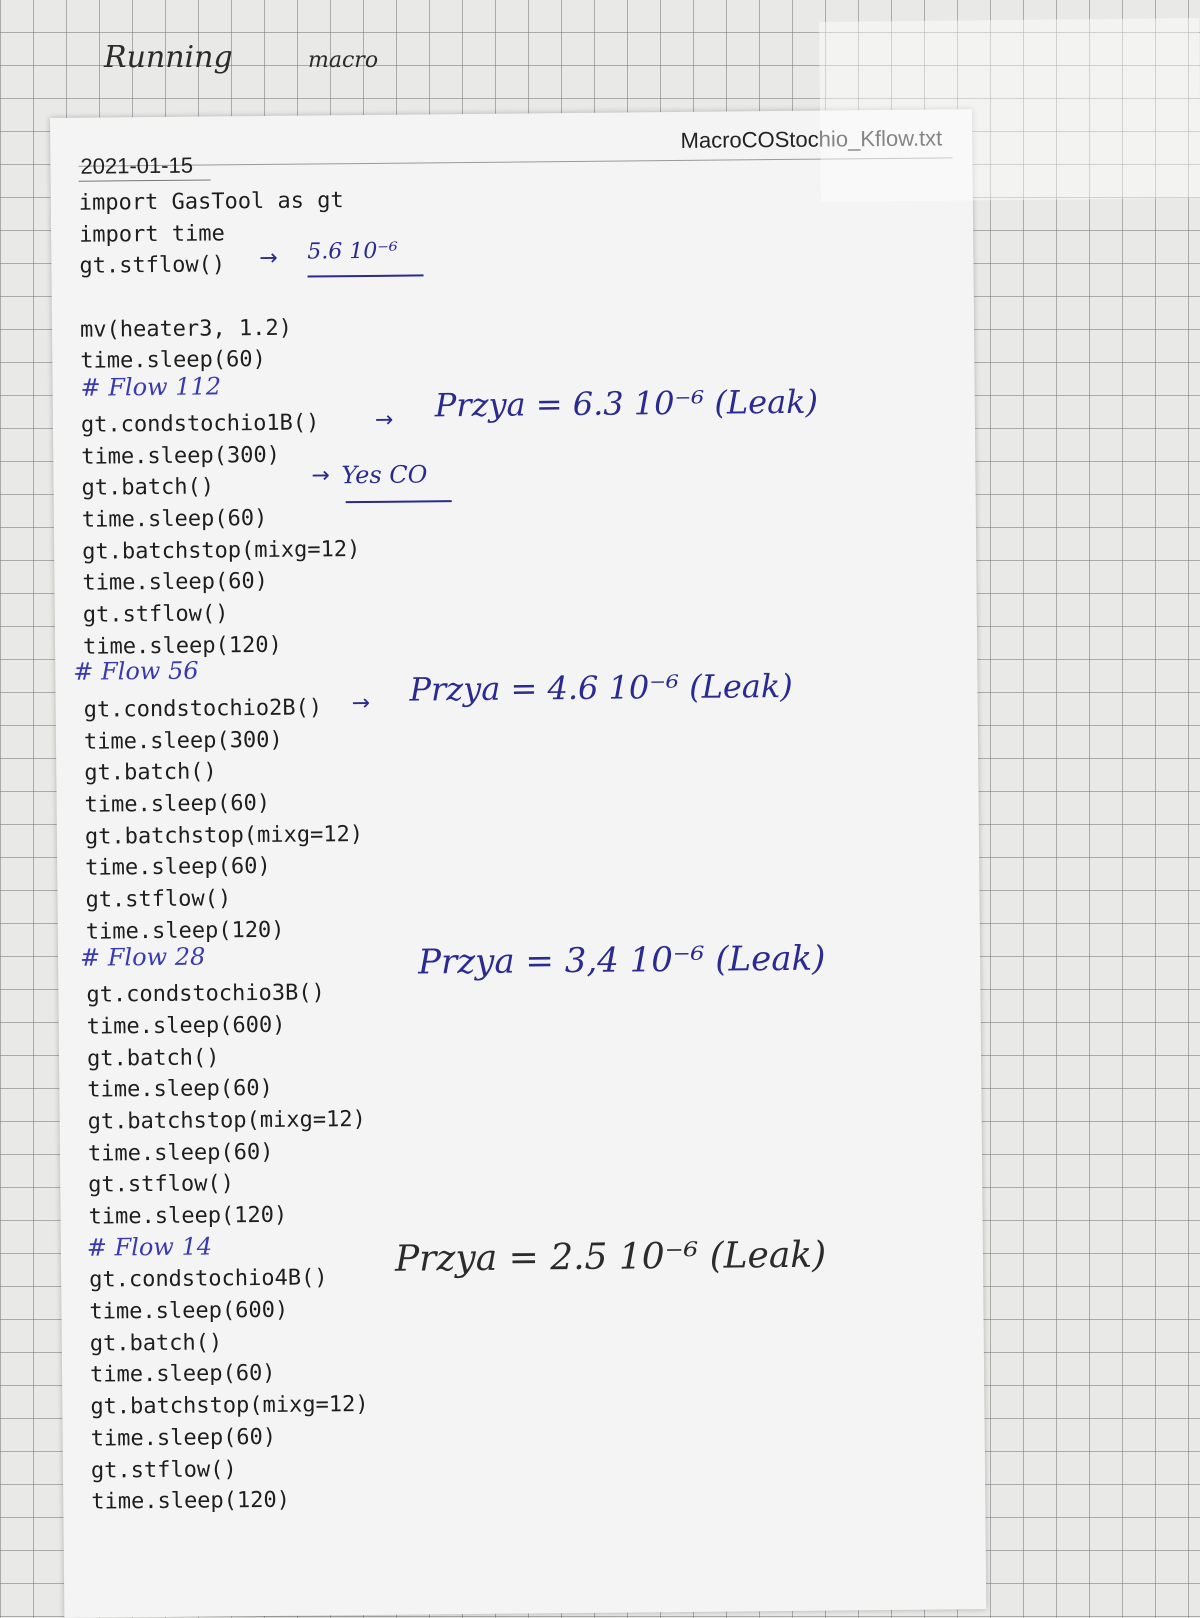 Image resolution: width=1200 pixels, height=1618 pixels. I want to click on code-line: time.sleep(300), so click(183, 741).